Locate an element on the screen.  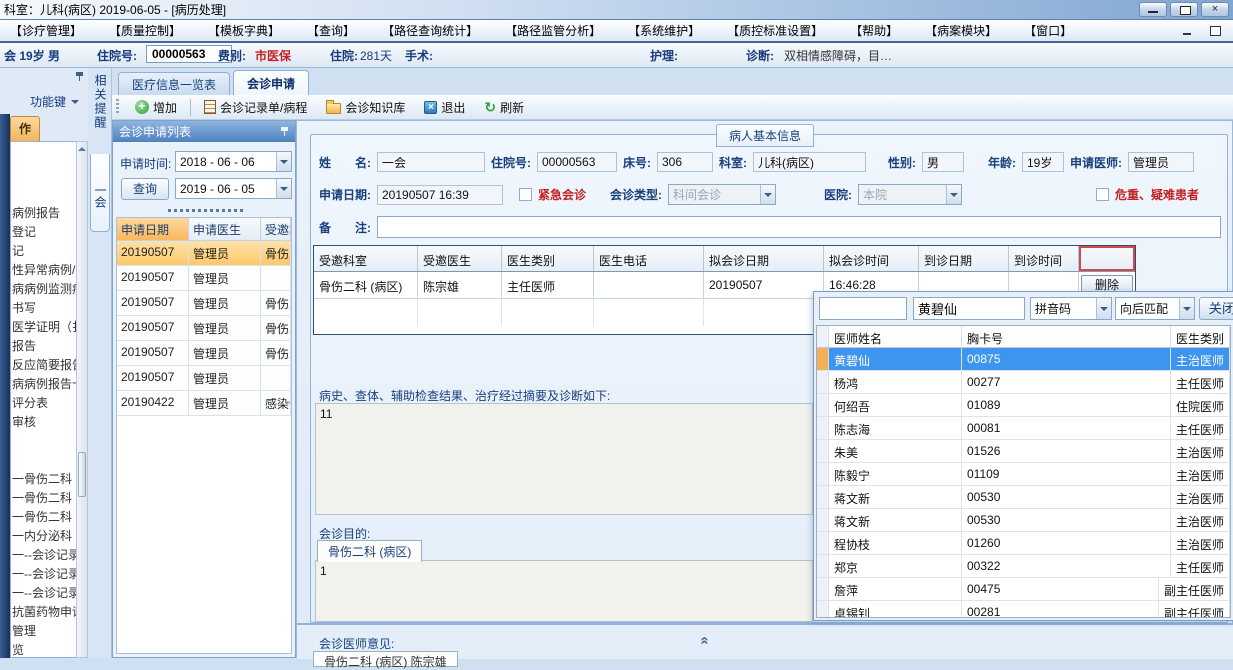
refresh-button: ↻ 刷新 is located at coordinates (504, 107).